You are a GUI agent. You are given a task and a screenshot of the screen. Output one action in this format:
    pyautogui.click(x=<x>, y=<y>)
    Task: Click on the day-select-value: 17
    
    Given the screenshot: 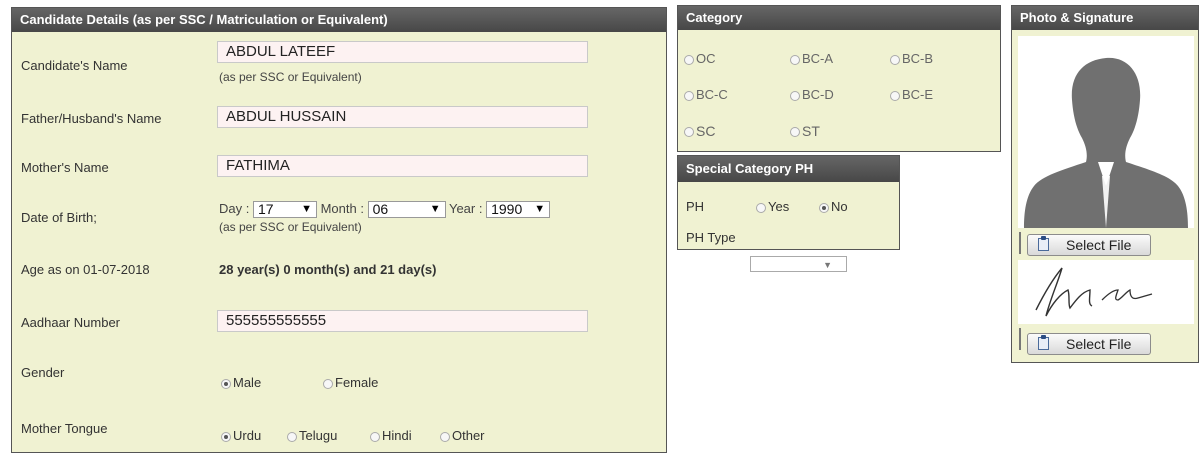 What is the action you would take?
    pyautogui.click(x=265, y=209)
    